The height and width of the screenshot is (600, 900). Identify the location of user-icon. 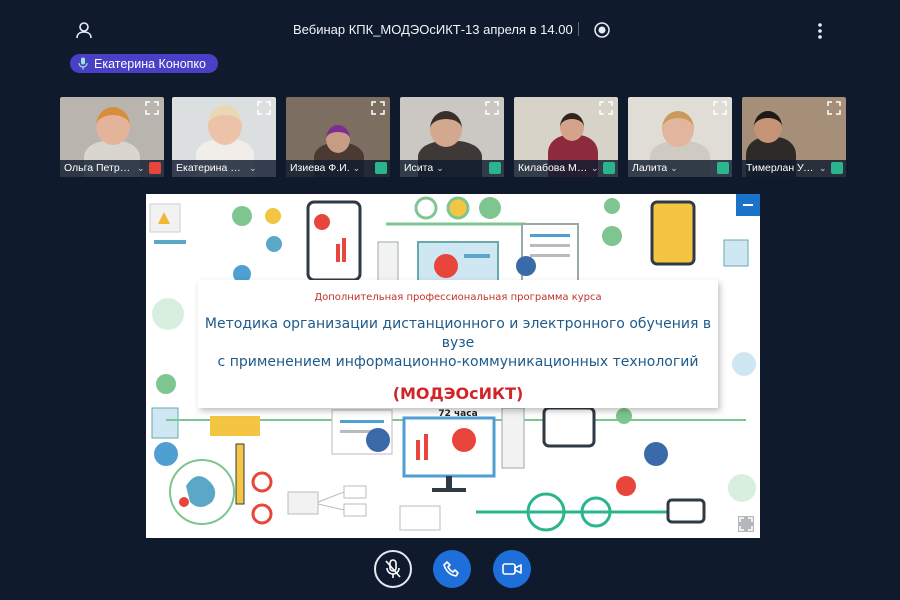
(84, 30).